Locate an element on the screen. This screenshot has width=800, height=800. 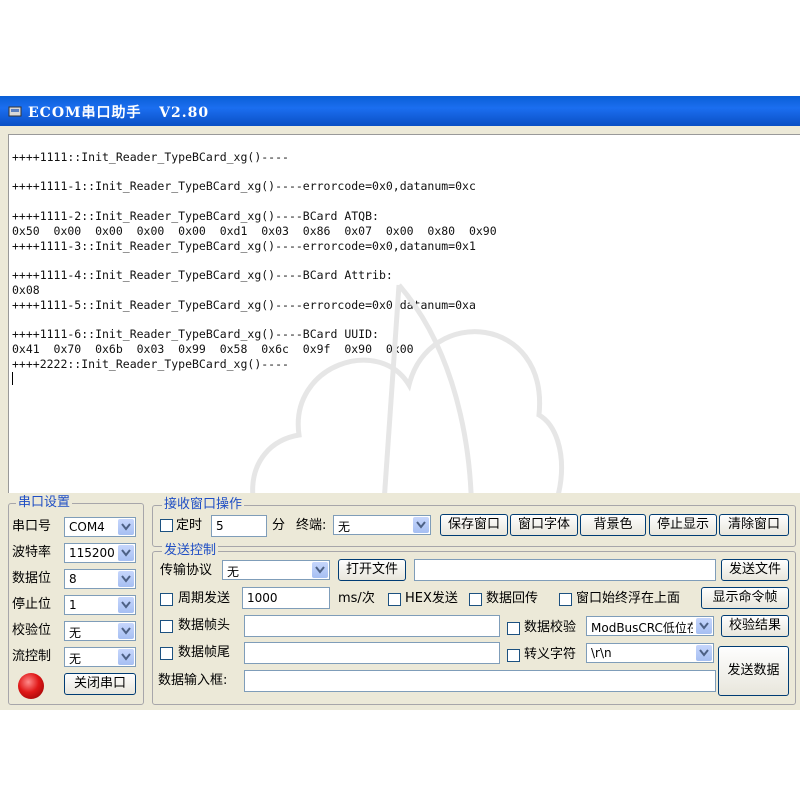
baud-select: 115200 is located at coordinates (100, 553).